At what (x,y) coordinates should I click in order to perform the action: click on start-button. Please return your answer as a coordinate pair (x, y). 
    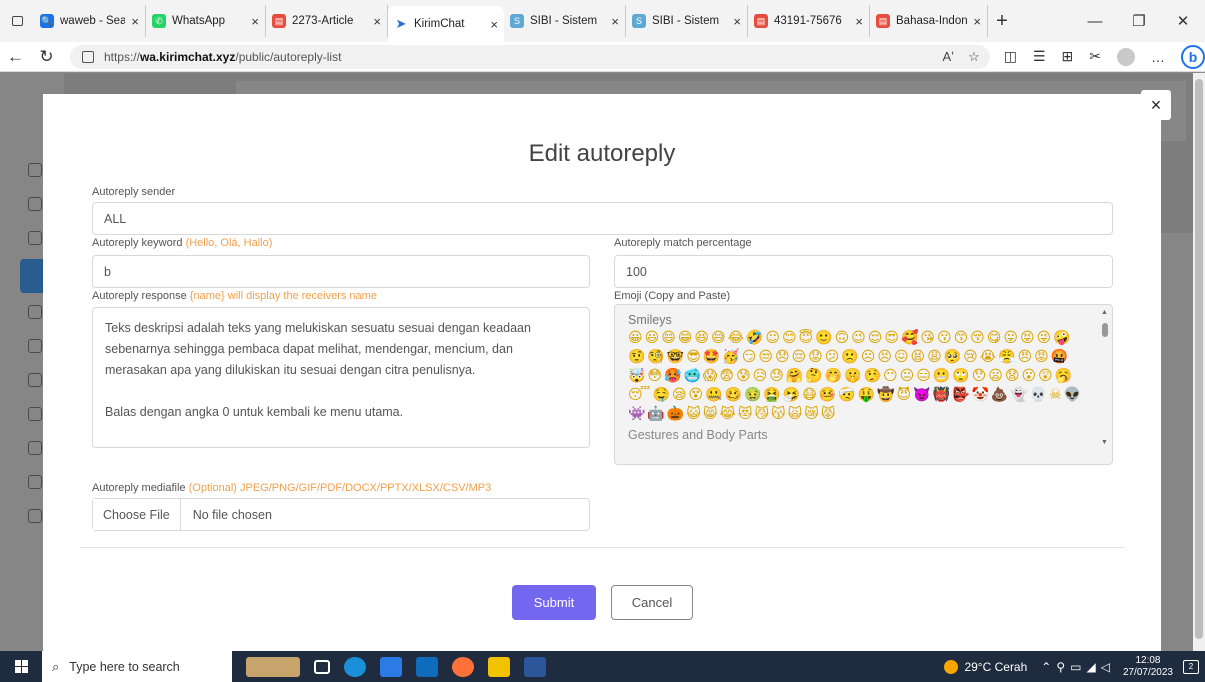
    Looking at the image, I should click on (21, 666).